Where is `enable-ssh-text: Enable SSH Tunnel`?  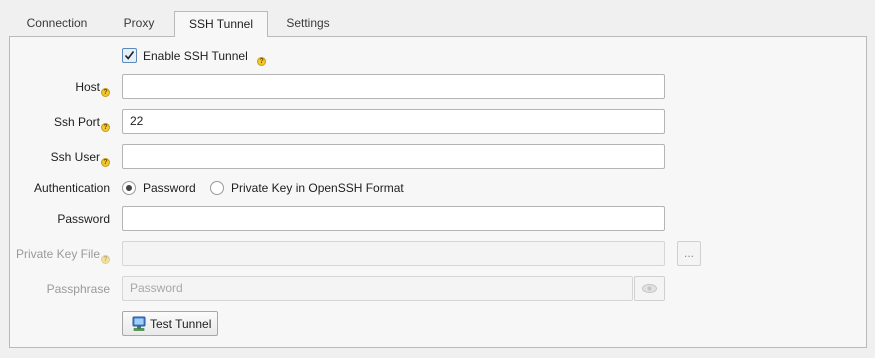
enable-ssh-text: Enable SSH Tunnel is located at coordinates (195, 56).